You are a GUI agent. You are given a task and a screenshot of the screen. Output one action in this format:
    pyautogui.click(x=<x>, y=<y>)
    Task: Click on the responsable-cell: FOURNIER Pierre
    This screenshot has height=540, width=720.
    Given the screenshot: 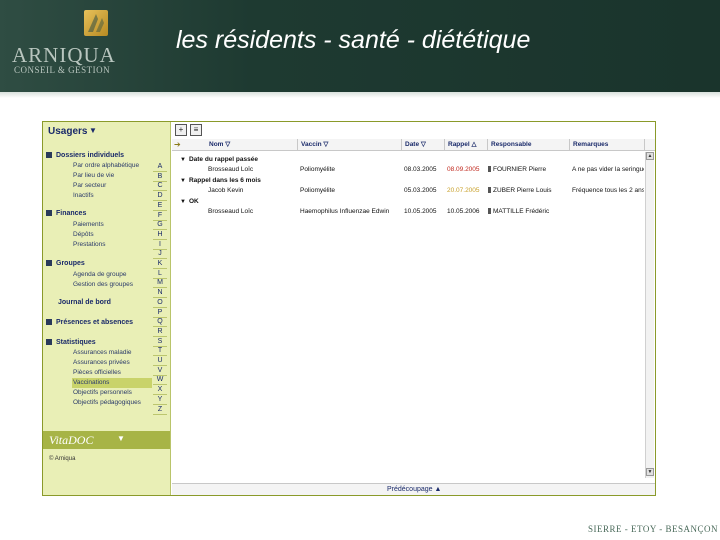 What is the action you would take?
    pyautogui.click(x=528, y=169)
    